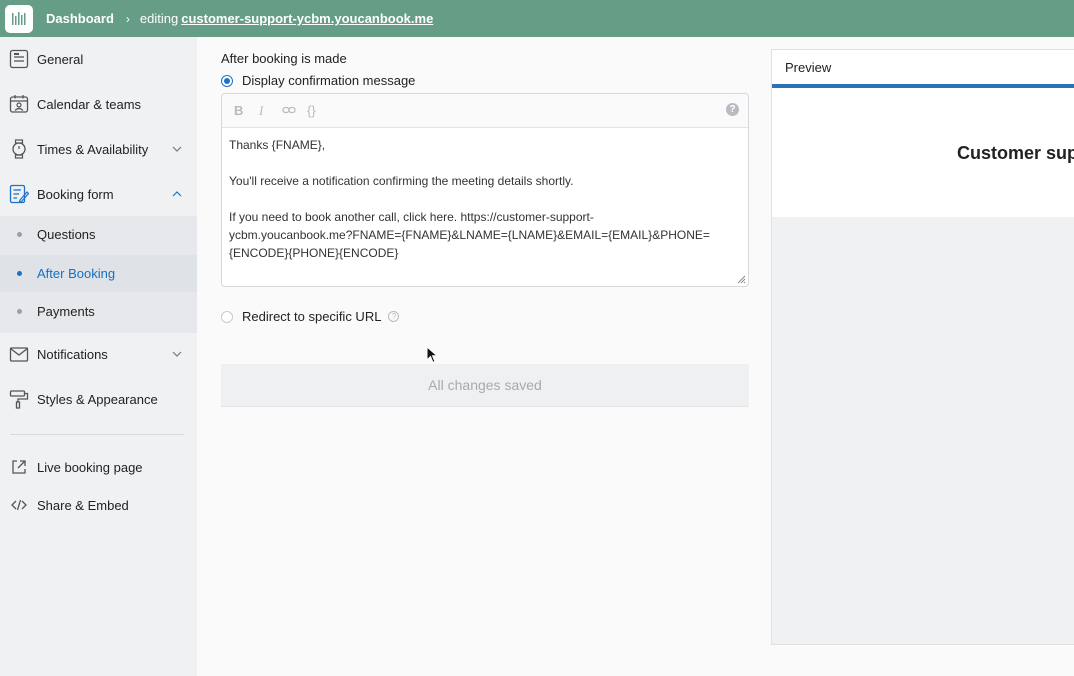 The width and height of the screenshot is (1074, 676). I want to click on preview-page: Customer sup, so click(923, 152).